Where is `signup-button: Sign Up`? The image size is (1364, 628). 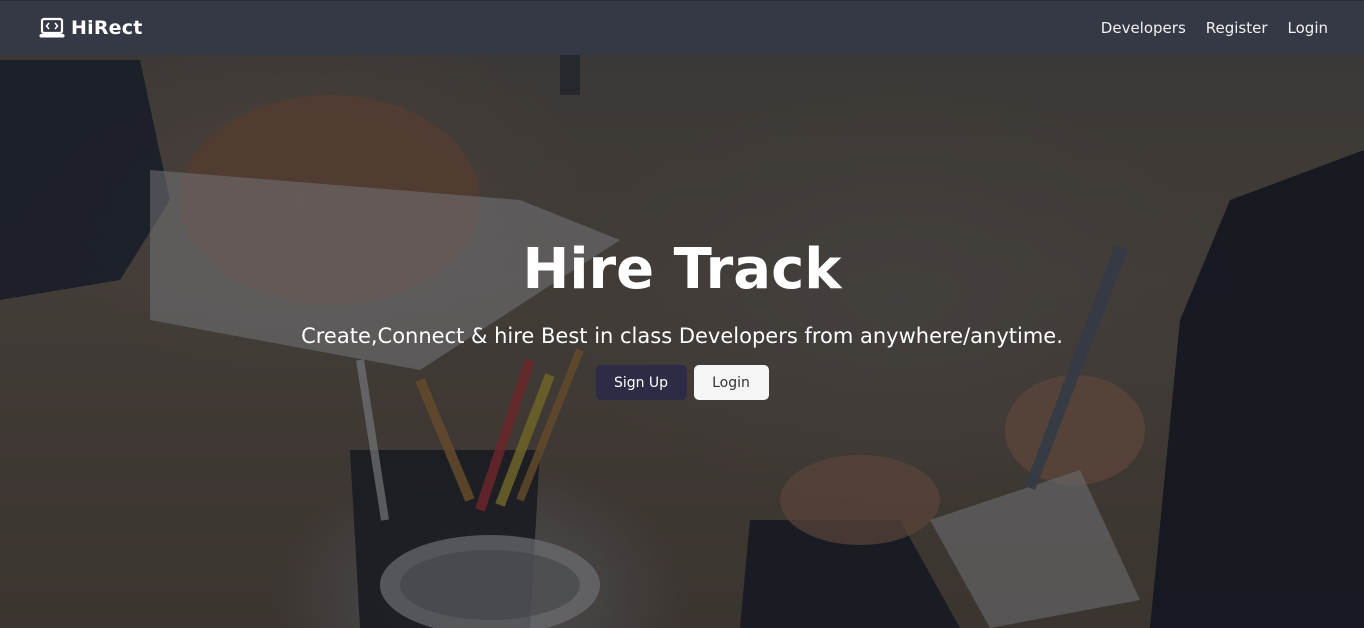
signup-button: Sign Up is located at coordinates (641, 382).